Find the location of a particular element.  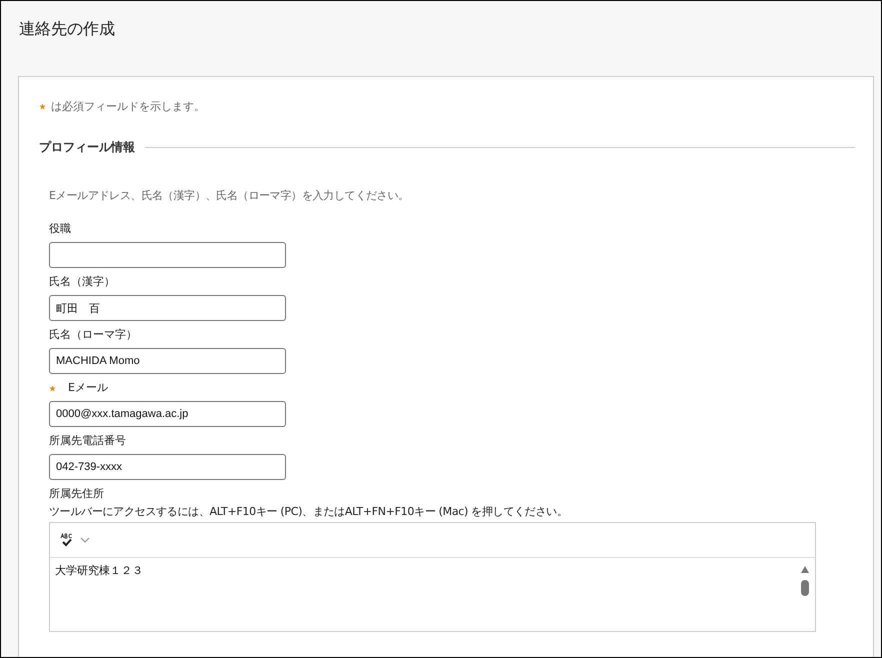

field-label: 所属先住所 is located at coordinates (77, 494).